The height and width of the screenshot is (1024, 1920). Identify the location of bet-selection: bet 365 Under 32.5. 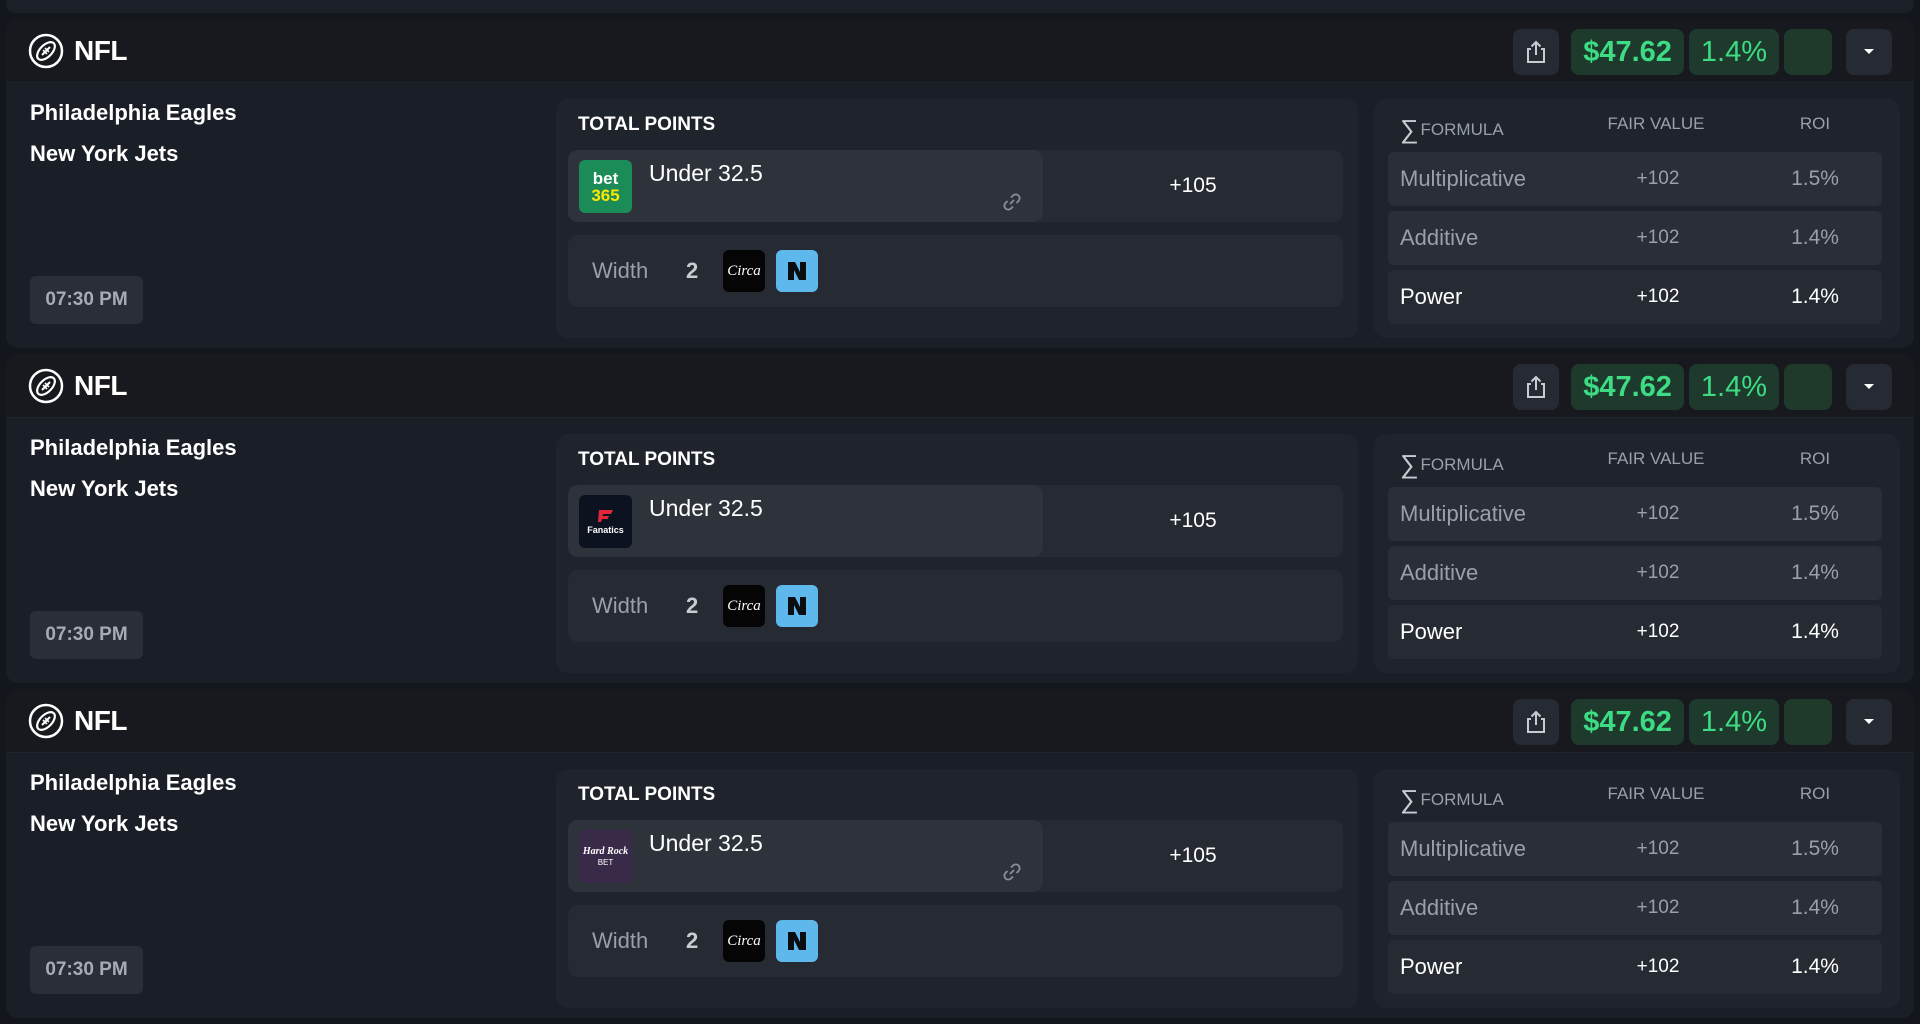
(805, 186).